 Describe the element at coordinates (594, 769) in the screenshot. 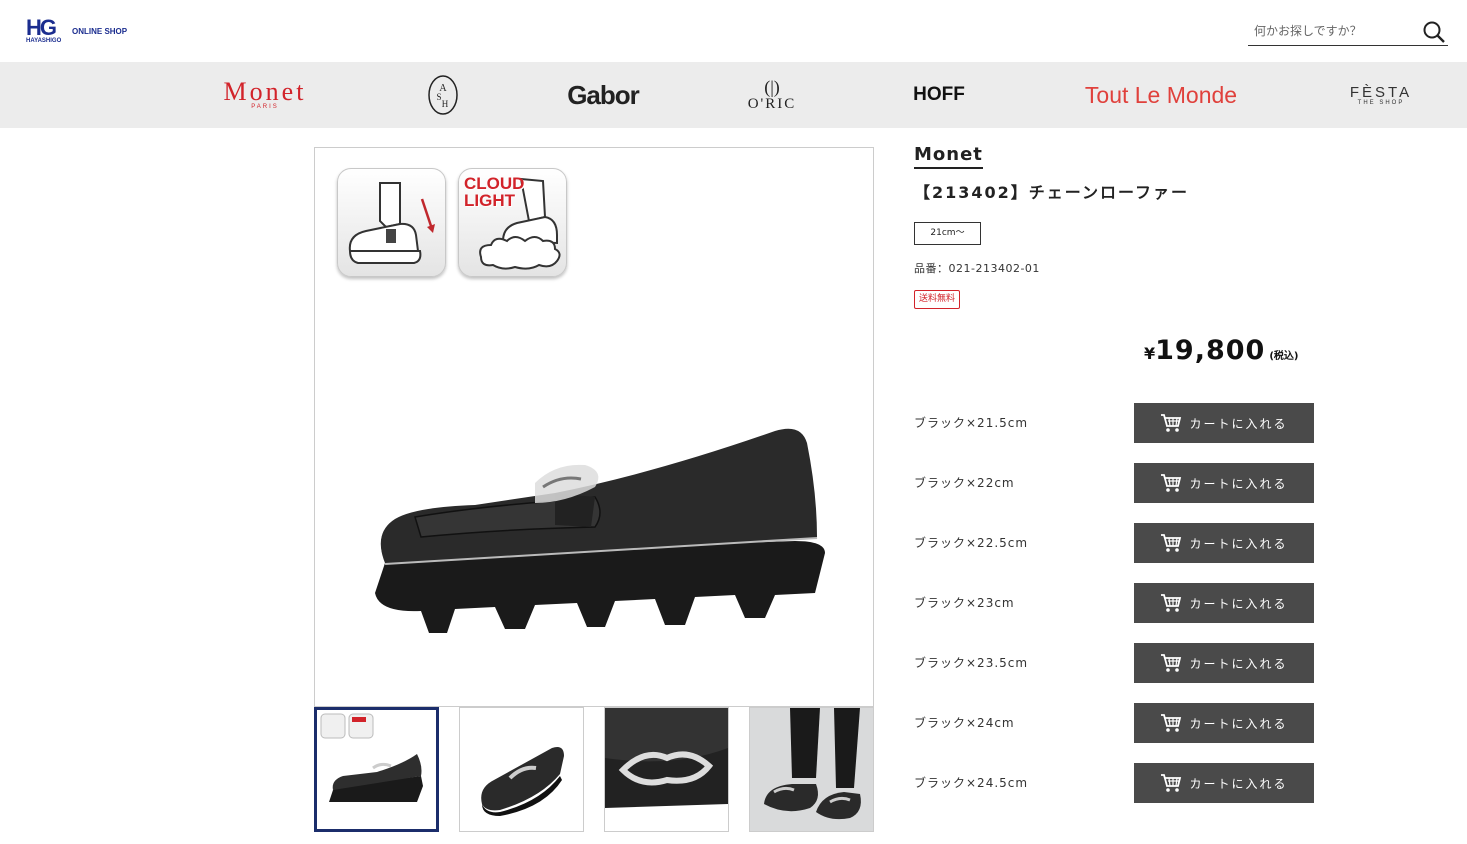

I see `product-thumbnails` at that location.